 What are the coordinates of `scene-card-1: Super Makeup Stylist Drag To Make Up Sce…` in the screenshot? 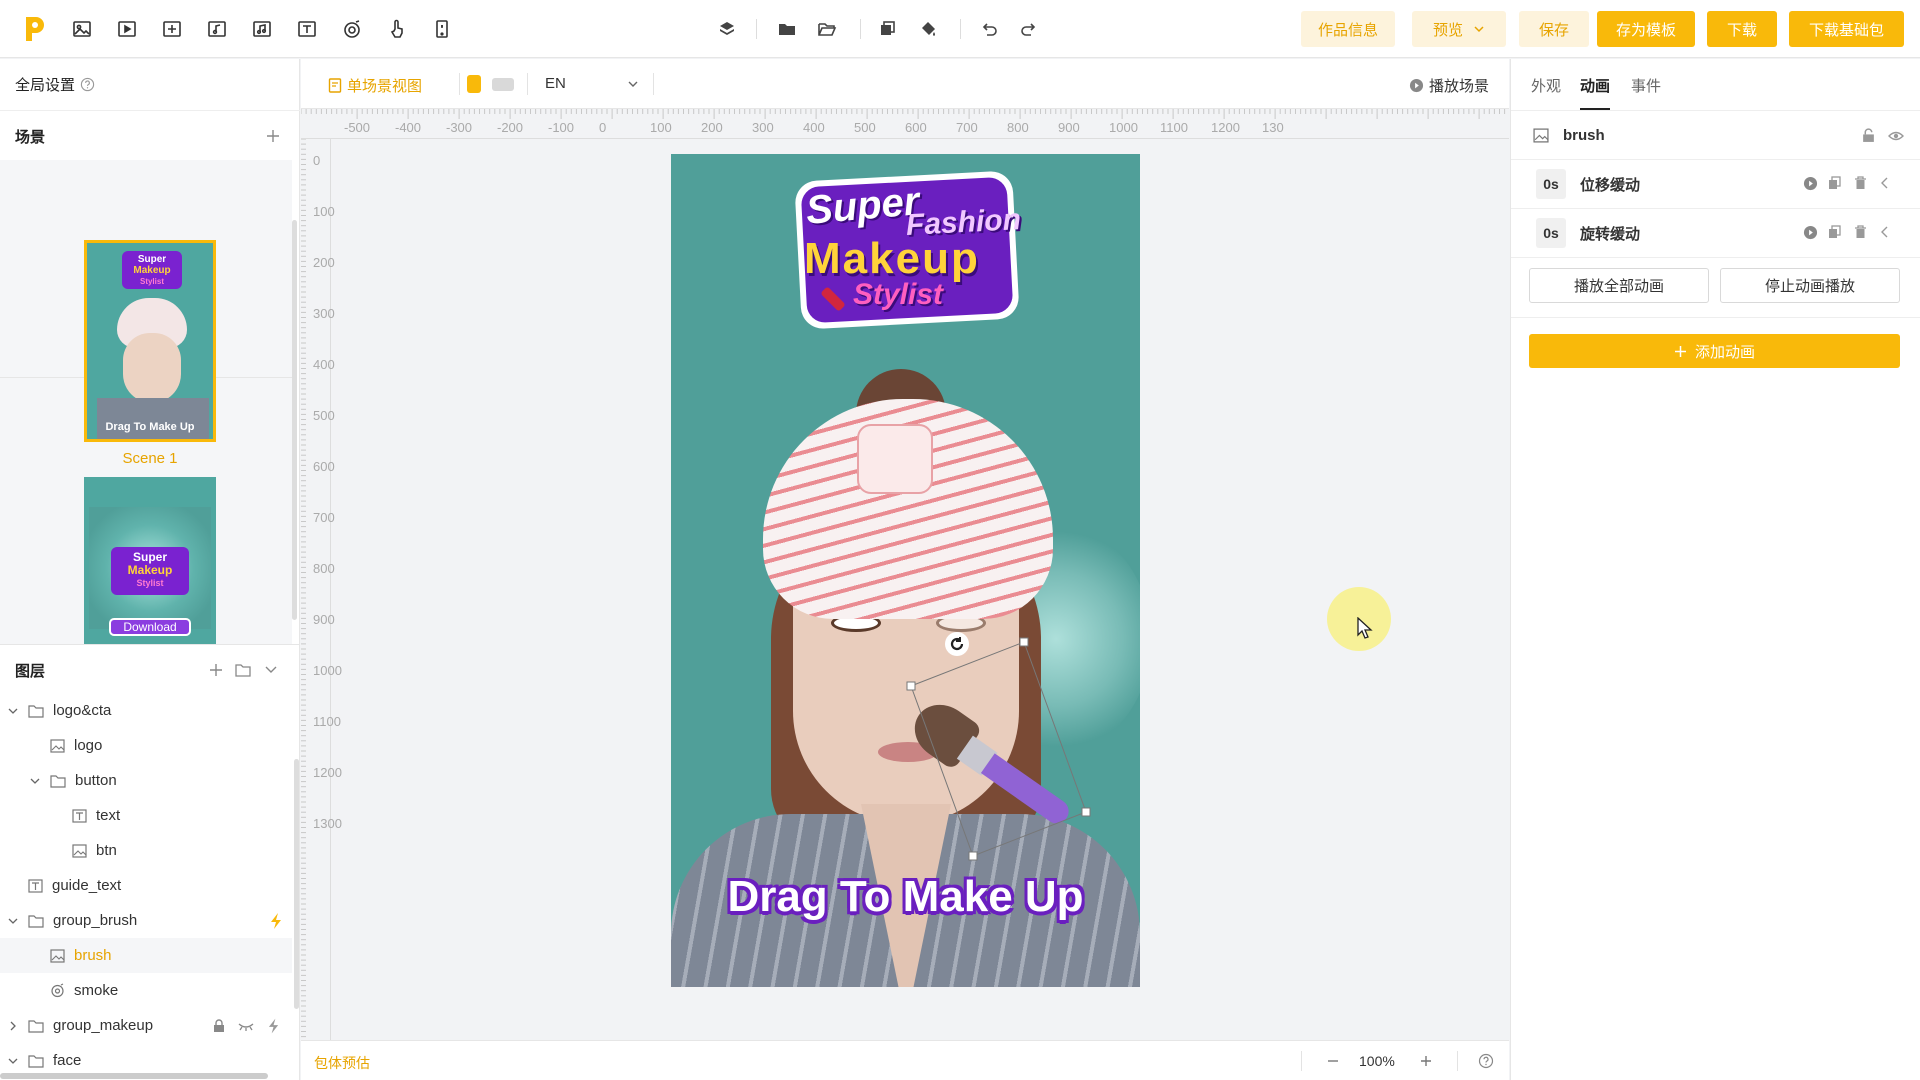 It's located at (146, 313).